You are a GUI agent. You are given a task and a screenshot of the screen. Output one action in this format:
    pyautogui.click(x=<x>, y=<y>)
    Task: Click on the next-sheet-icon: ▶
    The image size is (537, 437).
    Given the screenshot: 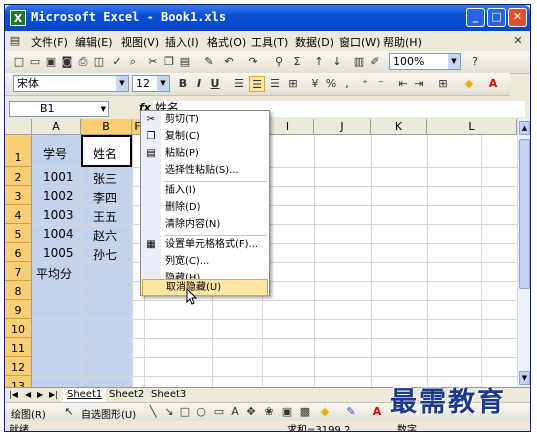 What is the action you would take?
    pyautogui.click(x=40, y=394)
    